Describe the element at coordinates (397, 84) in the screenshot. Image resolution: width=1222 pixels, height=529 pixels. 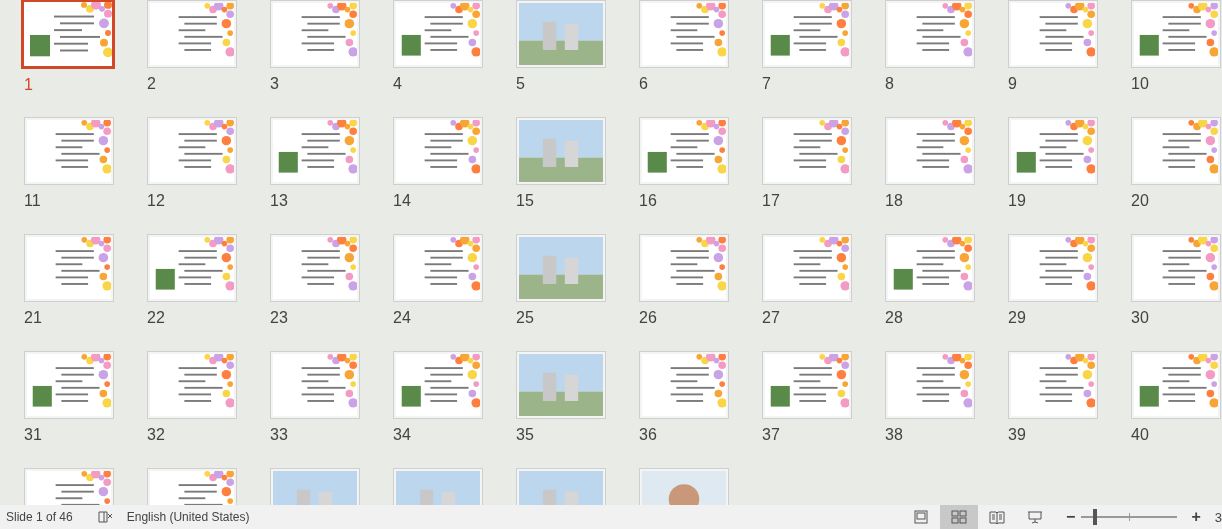
I see `slide-number: 4` at that location.